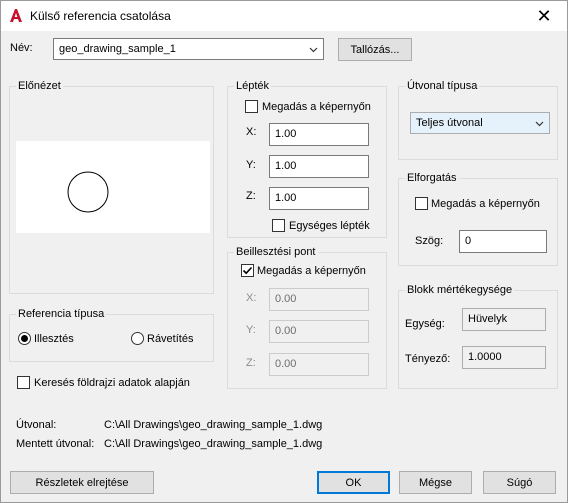  I want to click on help-button: Súgó, so click(519, 482).